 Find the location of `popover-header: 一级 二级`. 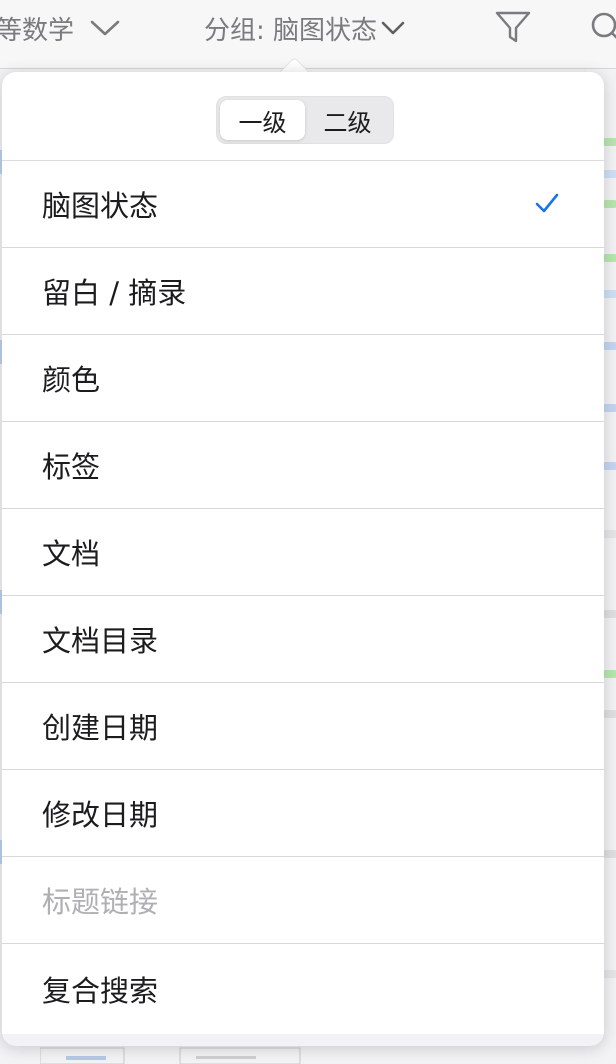

popover-header: 一级 二级 is located at coordinates (303, 116).